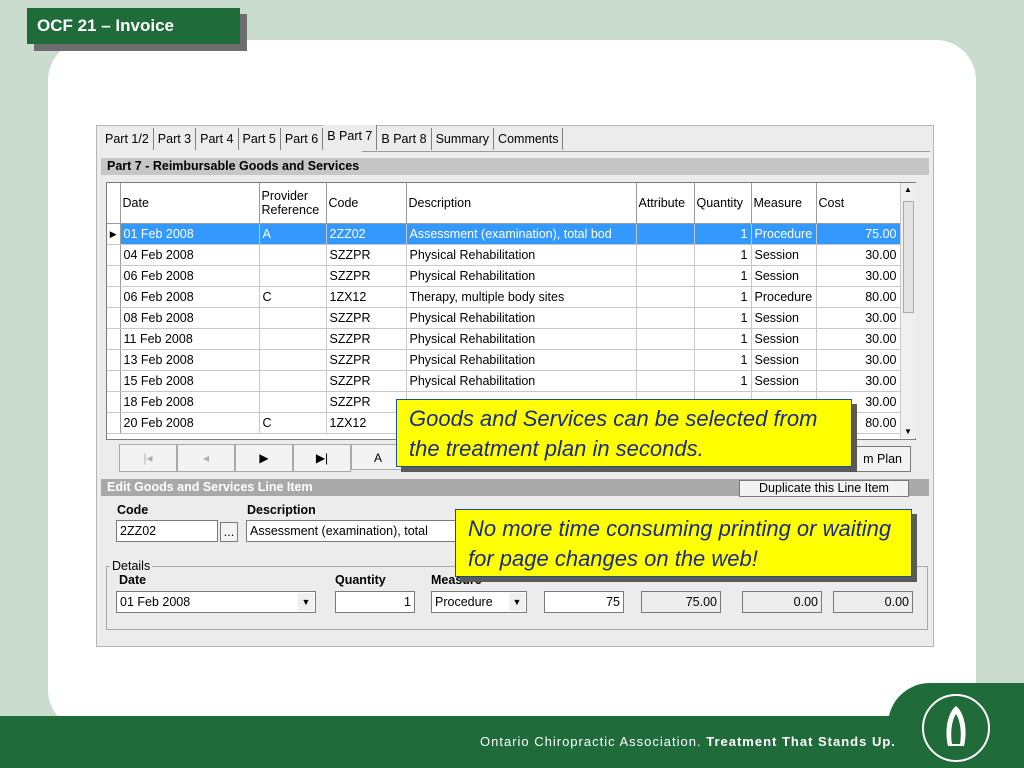  I want to click on tab-comments: Comments, so click(529, 139).